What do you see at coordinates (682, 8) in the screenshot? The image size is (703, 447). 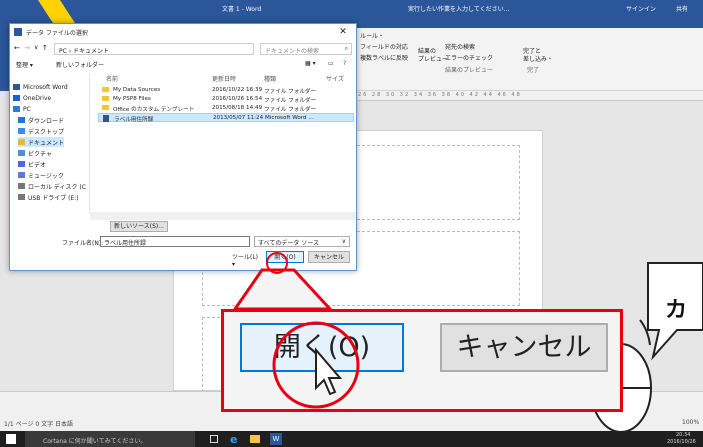 I see `share-button: 共有` at bounding box center [682, 8].